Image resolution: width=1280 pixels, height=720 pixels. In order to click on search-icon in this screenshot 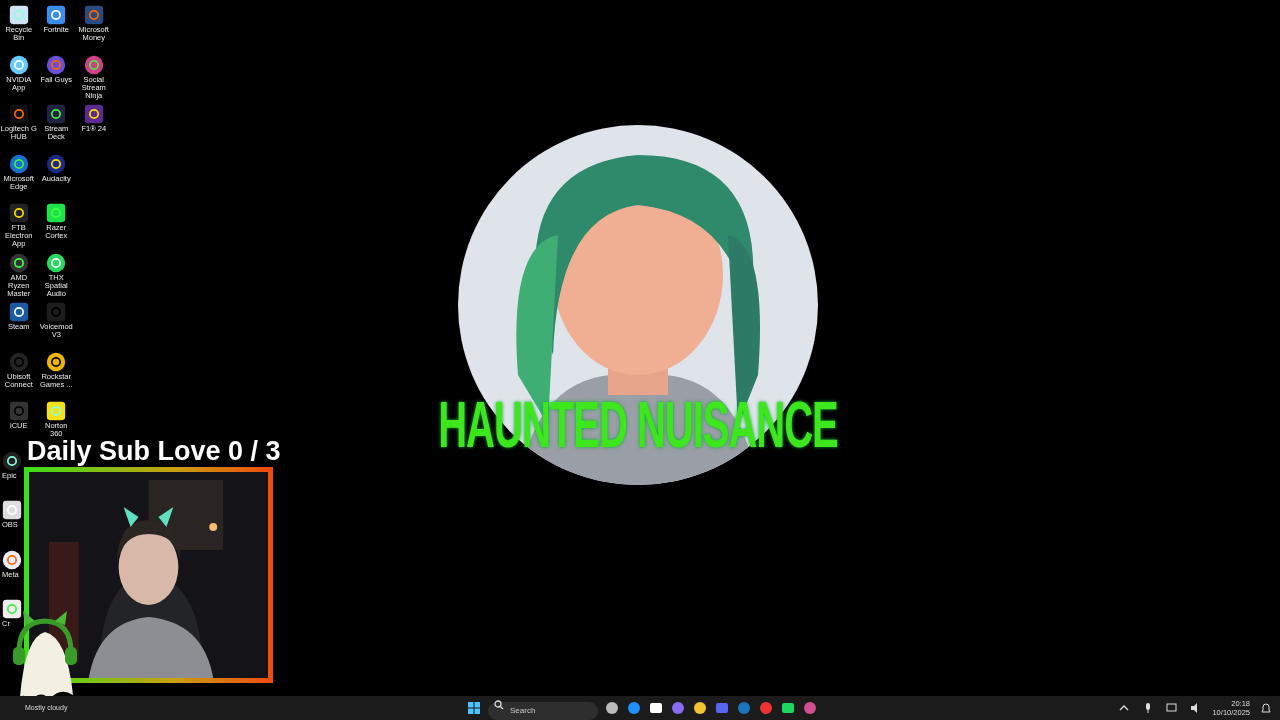, I will do `click(499, 705)`.